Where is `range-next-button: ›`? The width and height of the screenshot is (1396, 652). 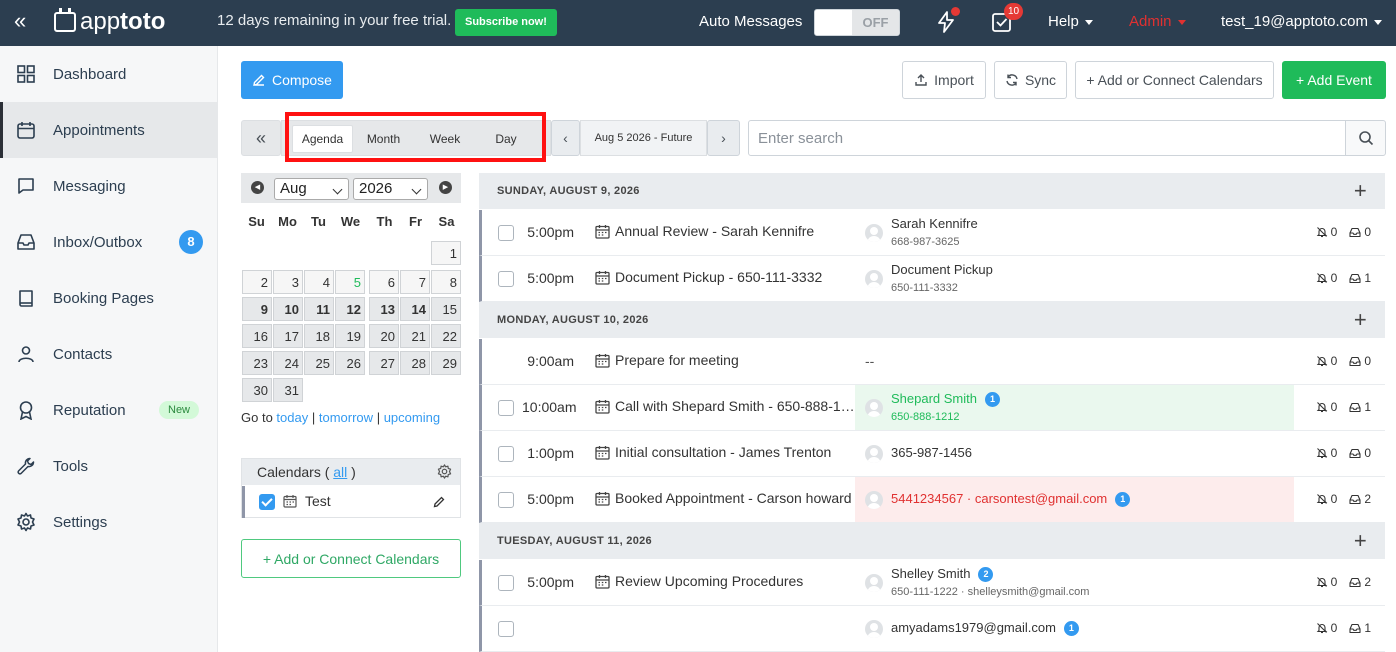
range-next-button: › is located at coordinates (723, 138).